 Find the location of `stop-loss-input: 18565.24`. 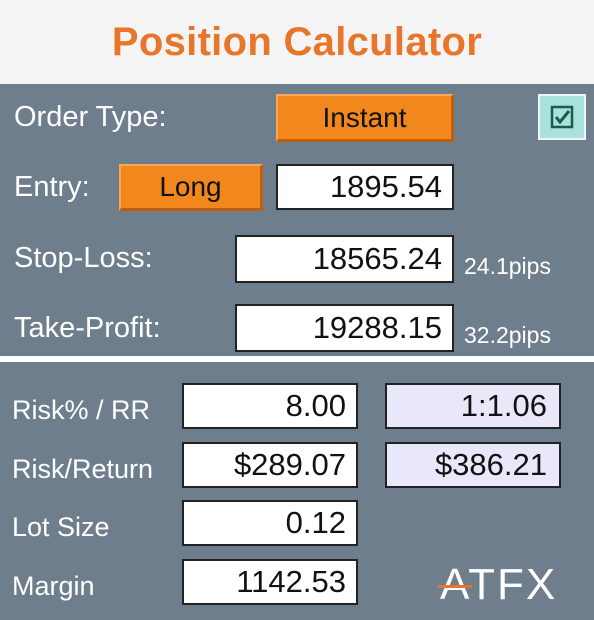

stop-loss-input: 18565.24 is located at coordinates (344, 259).